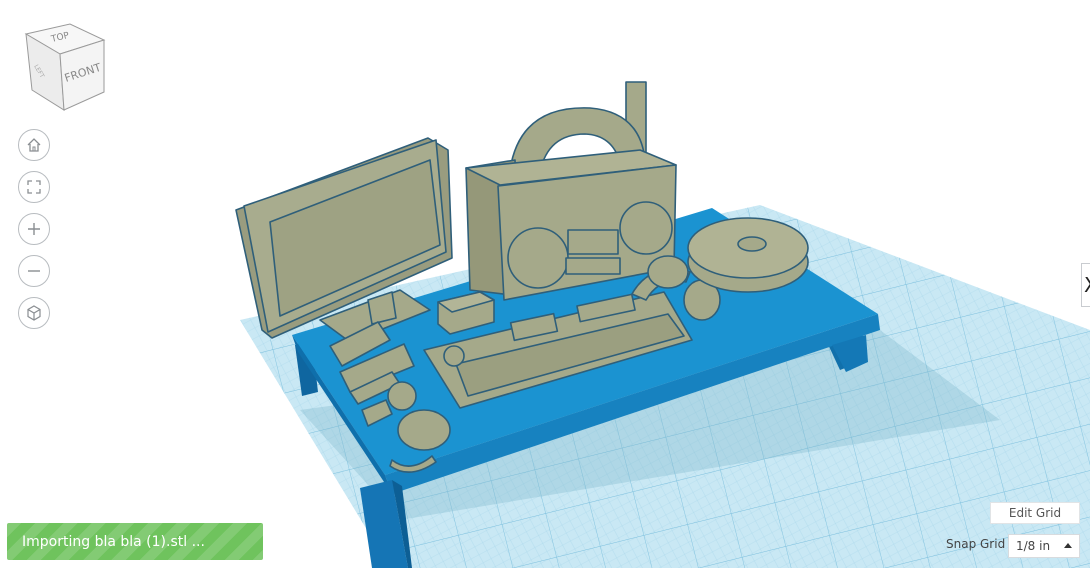  I want to click on home-view-button, so click(34, 145).